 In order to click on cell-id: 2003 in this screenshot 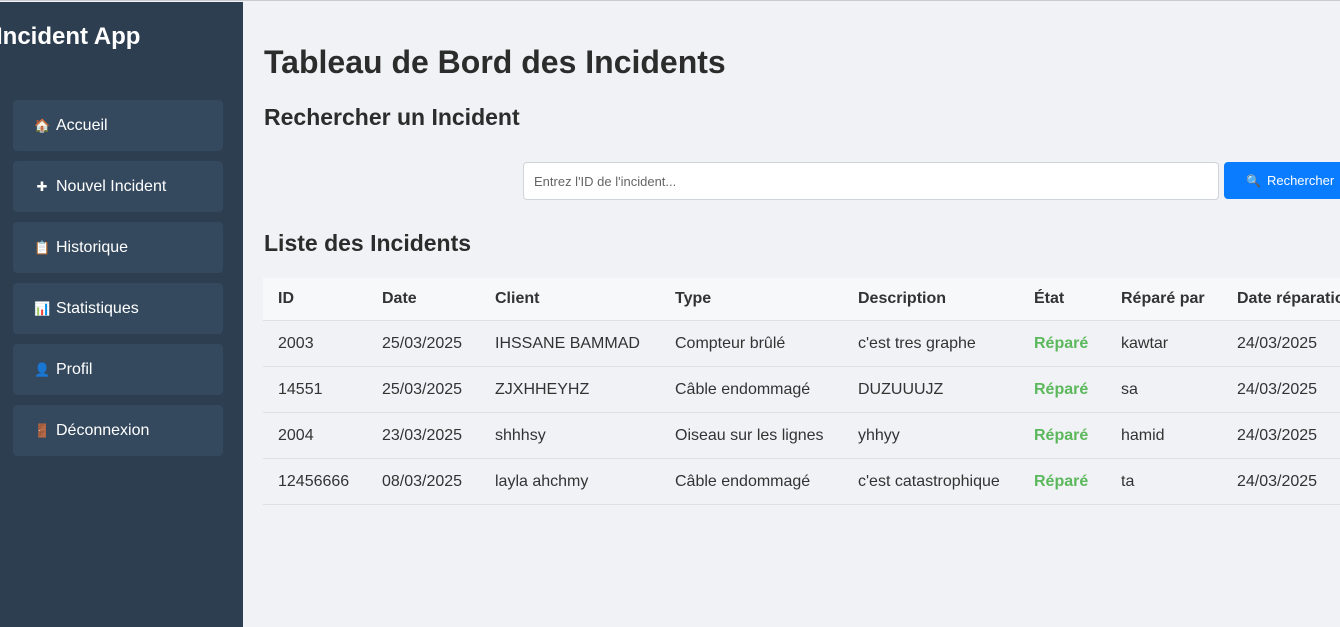, I will do `click(315, 343)`.